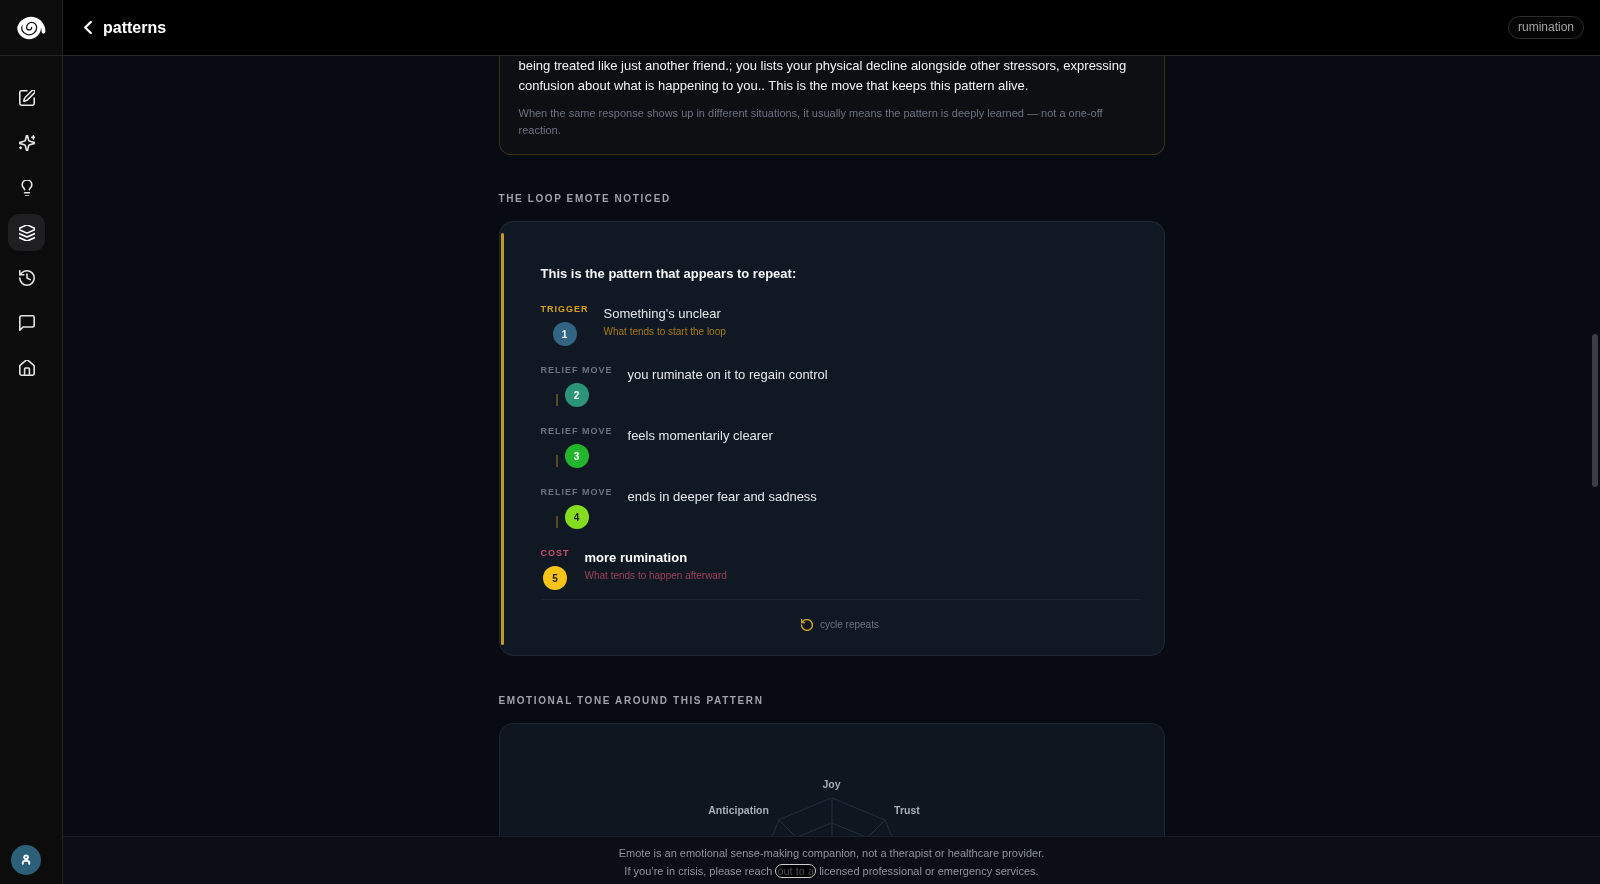 This screenshot has width=1600, height=884. Describe the element at coordinates (831, 853) in the screenshot. I see `disclaimer-text: Emote is an emotional sense-making companion, not a therapist or healthcare provider.` at that location.